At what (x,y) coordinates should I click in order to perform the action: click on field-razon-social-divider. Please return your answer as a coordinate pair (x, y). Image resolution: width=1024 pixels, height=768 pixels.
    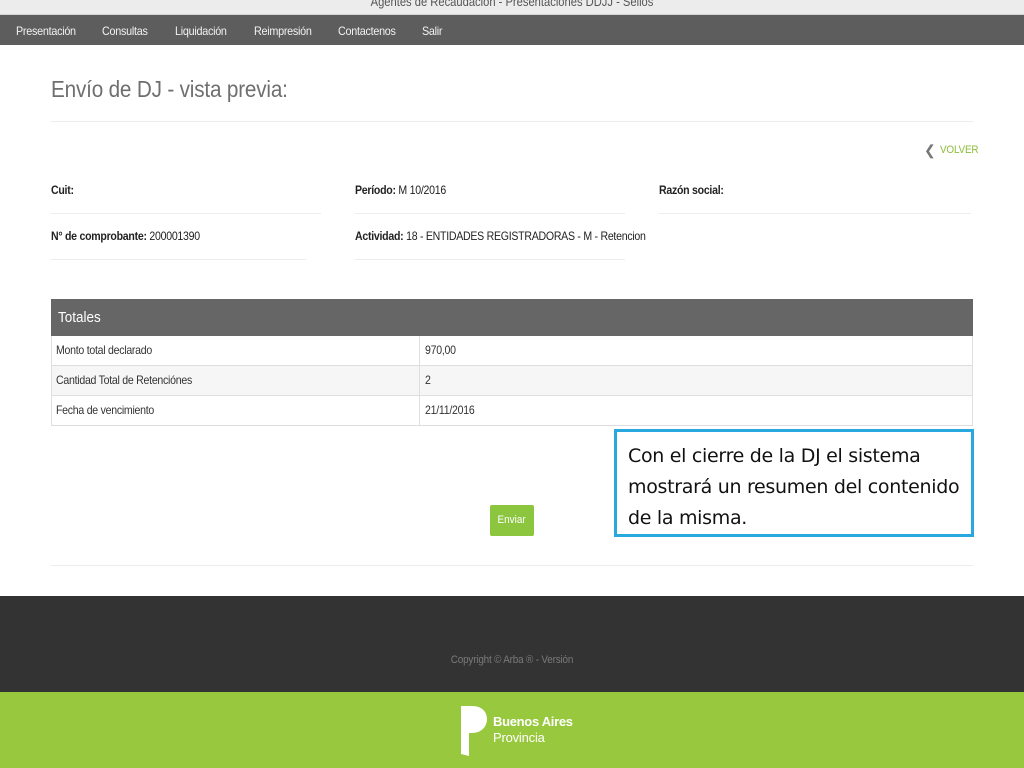
    Looking at the image, I should click on (815, 213).